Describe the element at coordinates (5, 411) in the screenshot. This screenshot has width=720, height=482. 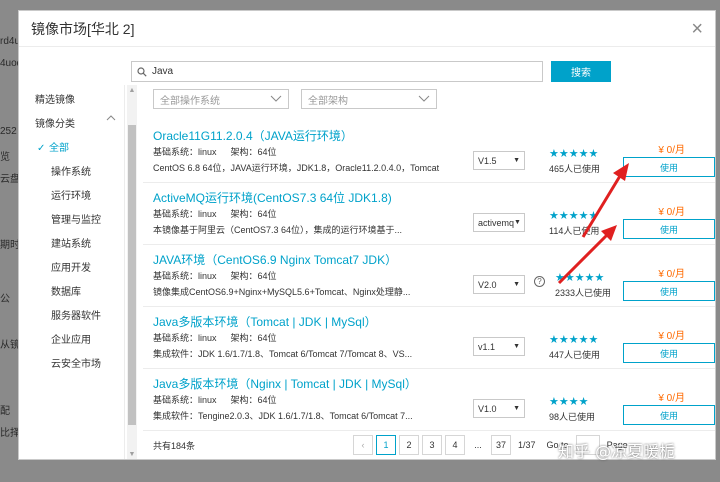
I see `bg-text: 配` at that location.